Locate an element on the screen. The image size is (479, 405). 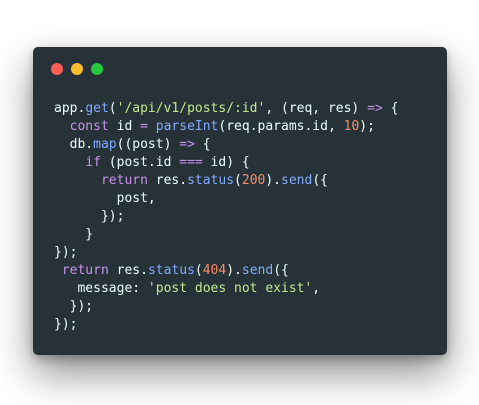
code-token-plain: ((post) is located at coordinates (148, 144).